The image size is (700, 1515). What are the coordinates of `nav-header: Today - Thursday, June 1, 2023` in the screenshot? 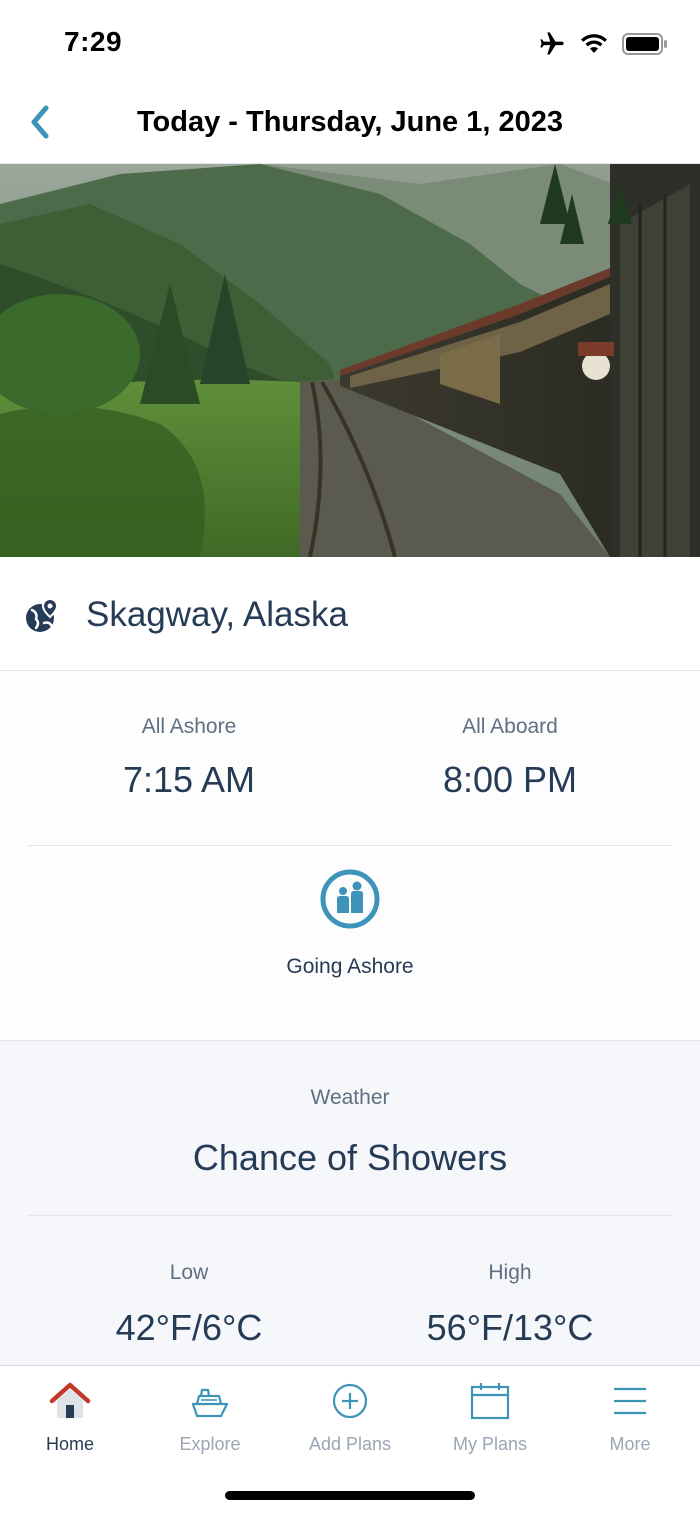 It's located at (350, 126).